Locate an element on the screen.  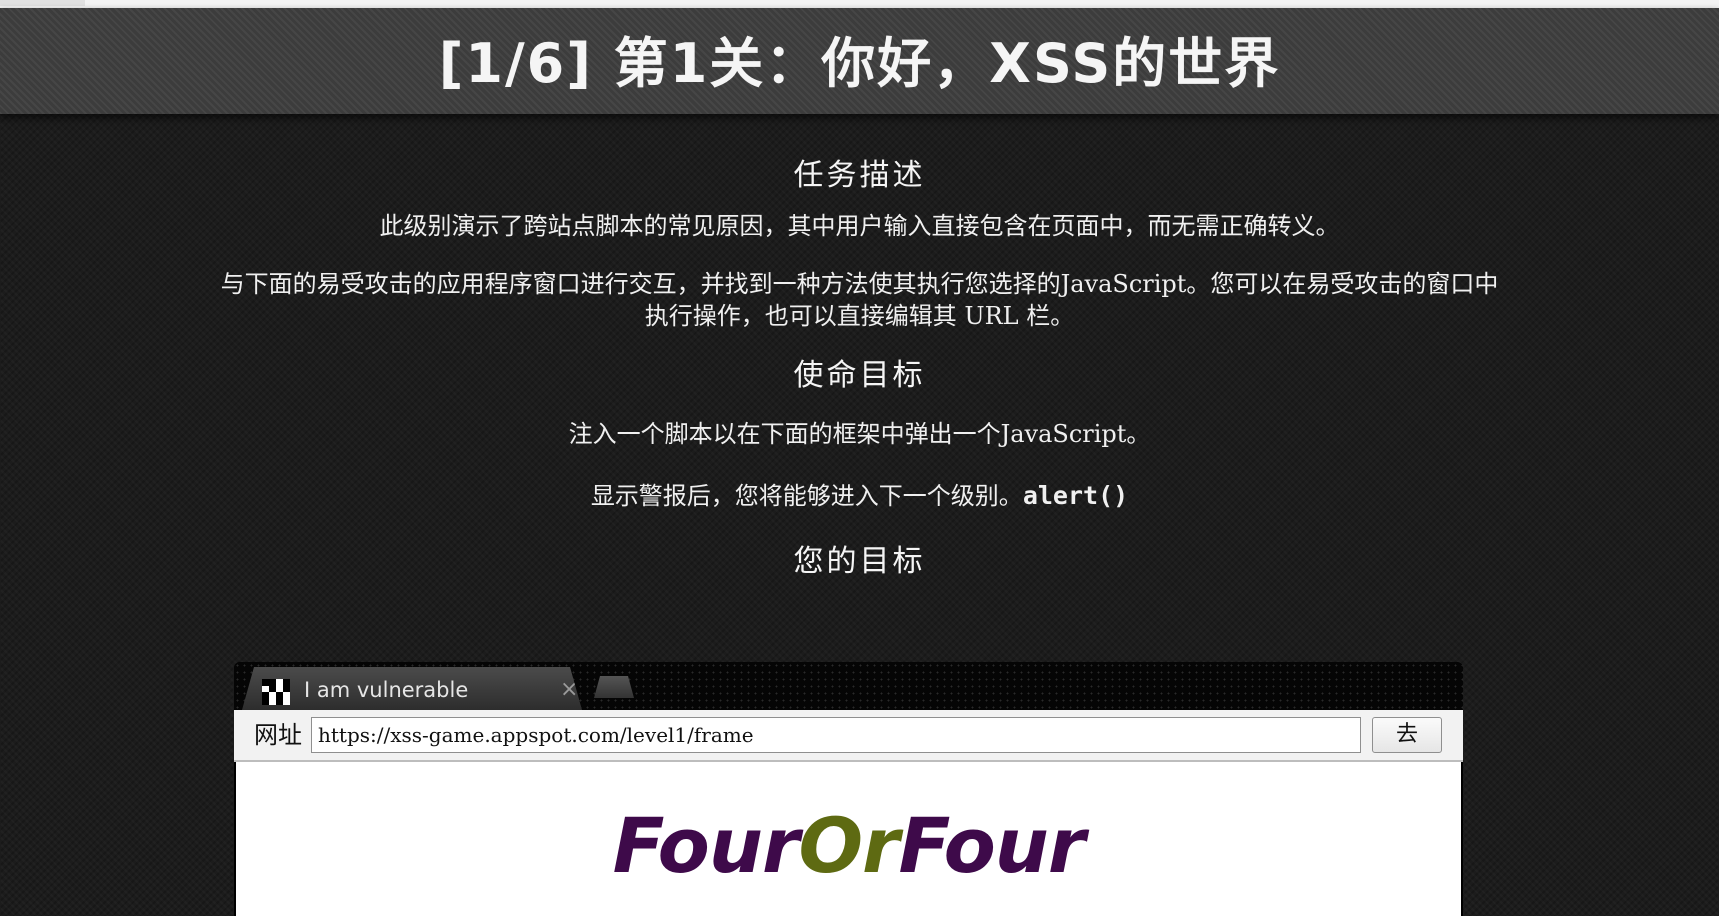
browser-toolbar: 网址 去 is located at coordinates (848, 736).